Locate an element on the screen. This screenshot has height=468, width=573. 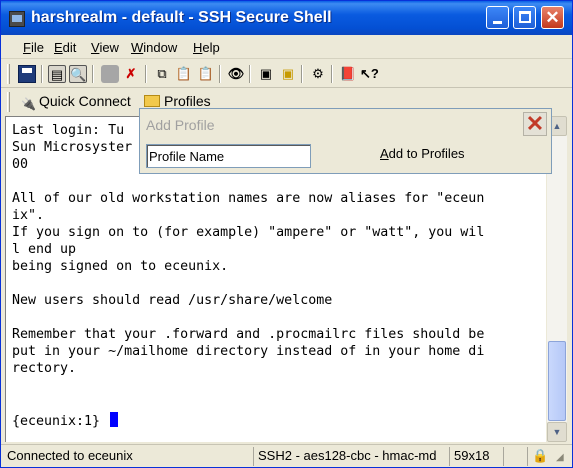
settings-gear-icon: ⚙ is located at coordinates (318, 74).